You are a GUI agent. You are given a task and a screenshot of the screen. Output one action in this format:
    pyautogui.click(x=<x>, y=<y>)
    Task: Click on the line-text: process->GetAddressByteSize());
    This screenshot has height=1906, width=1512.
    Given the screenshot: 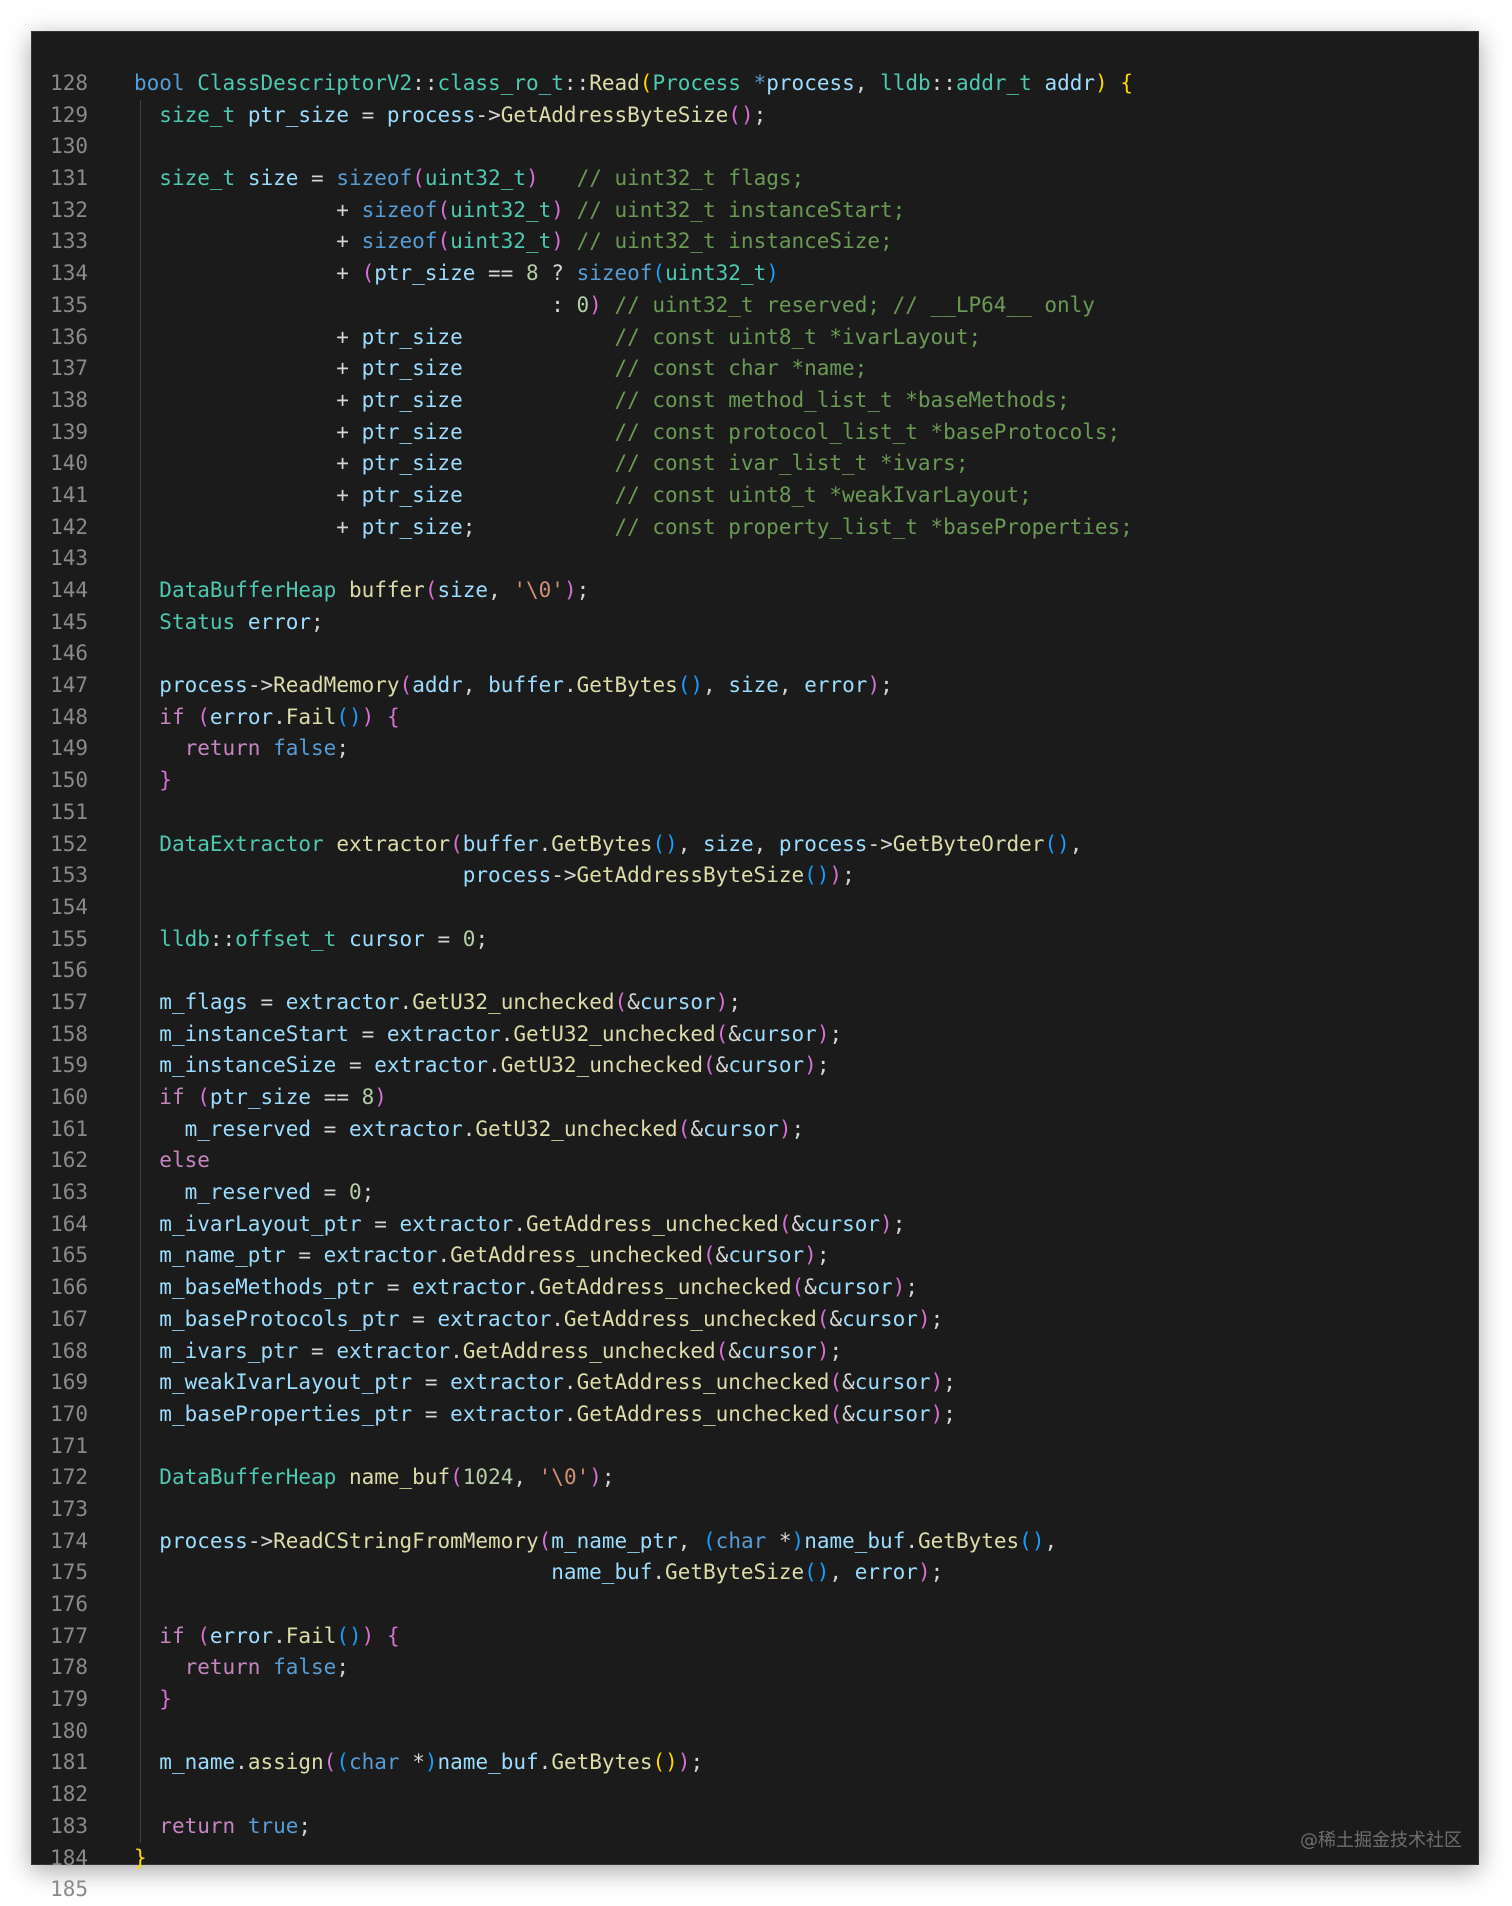 What is the action you would take?
    pyautogui.click(x=494, y=876)
    